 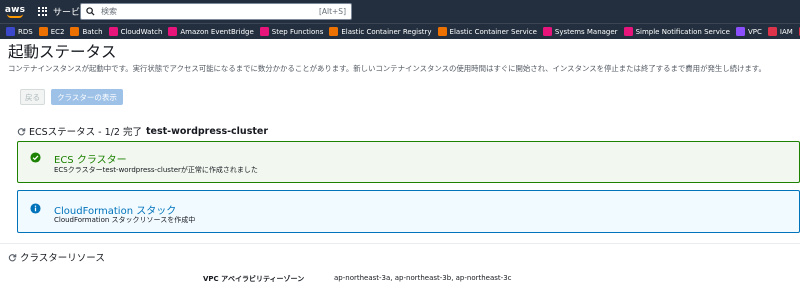 I want to click on favorite-vpc: VPC, so click(x=748, y=31).